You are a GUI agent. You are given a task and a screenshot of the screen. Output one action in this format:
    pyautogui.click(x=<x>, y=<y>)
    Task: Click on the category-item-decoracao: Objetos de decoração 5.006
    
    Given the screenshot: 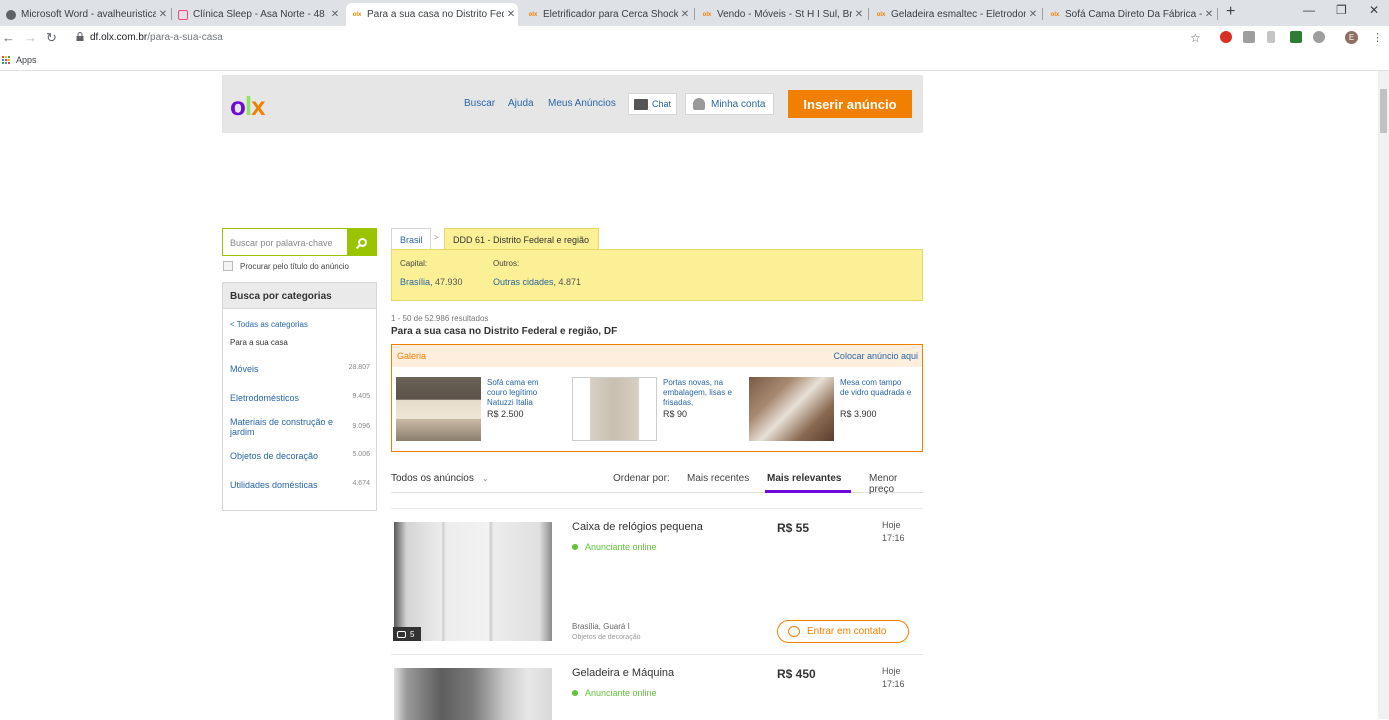 What is the action you would take?
    pyautogui.click(x=300, y=456)
    